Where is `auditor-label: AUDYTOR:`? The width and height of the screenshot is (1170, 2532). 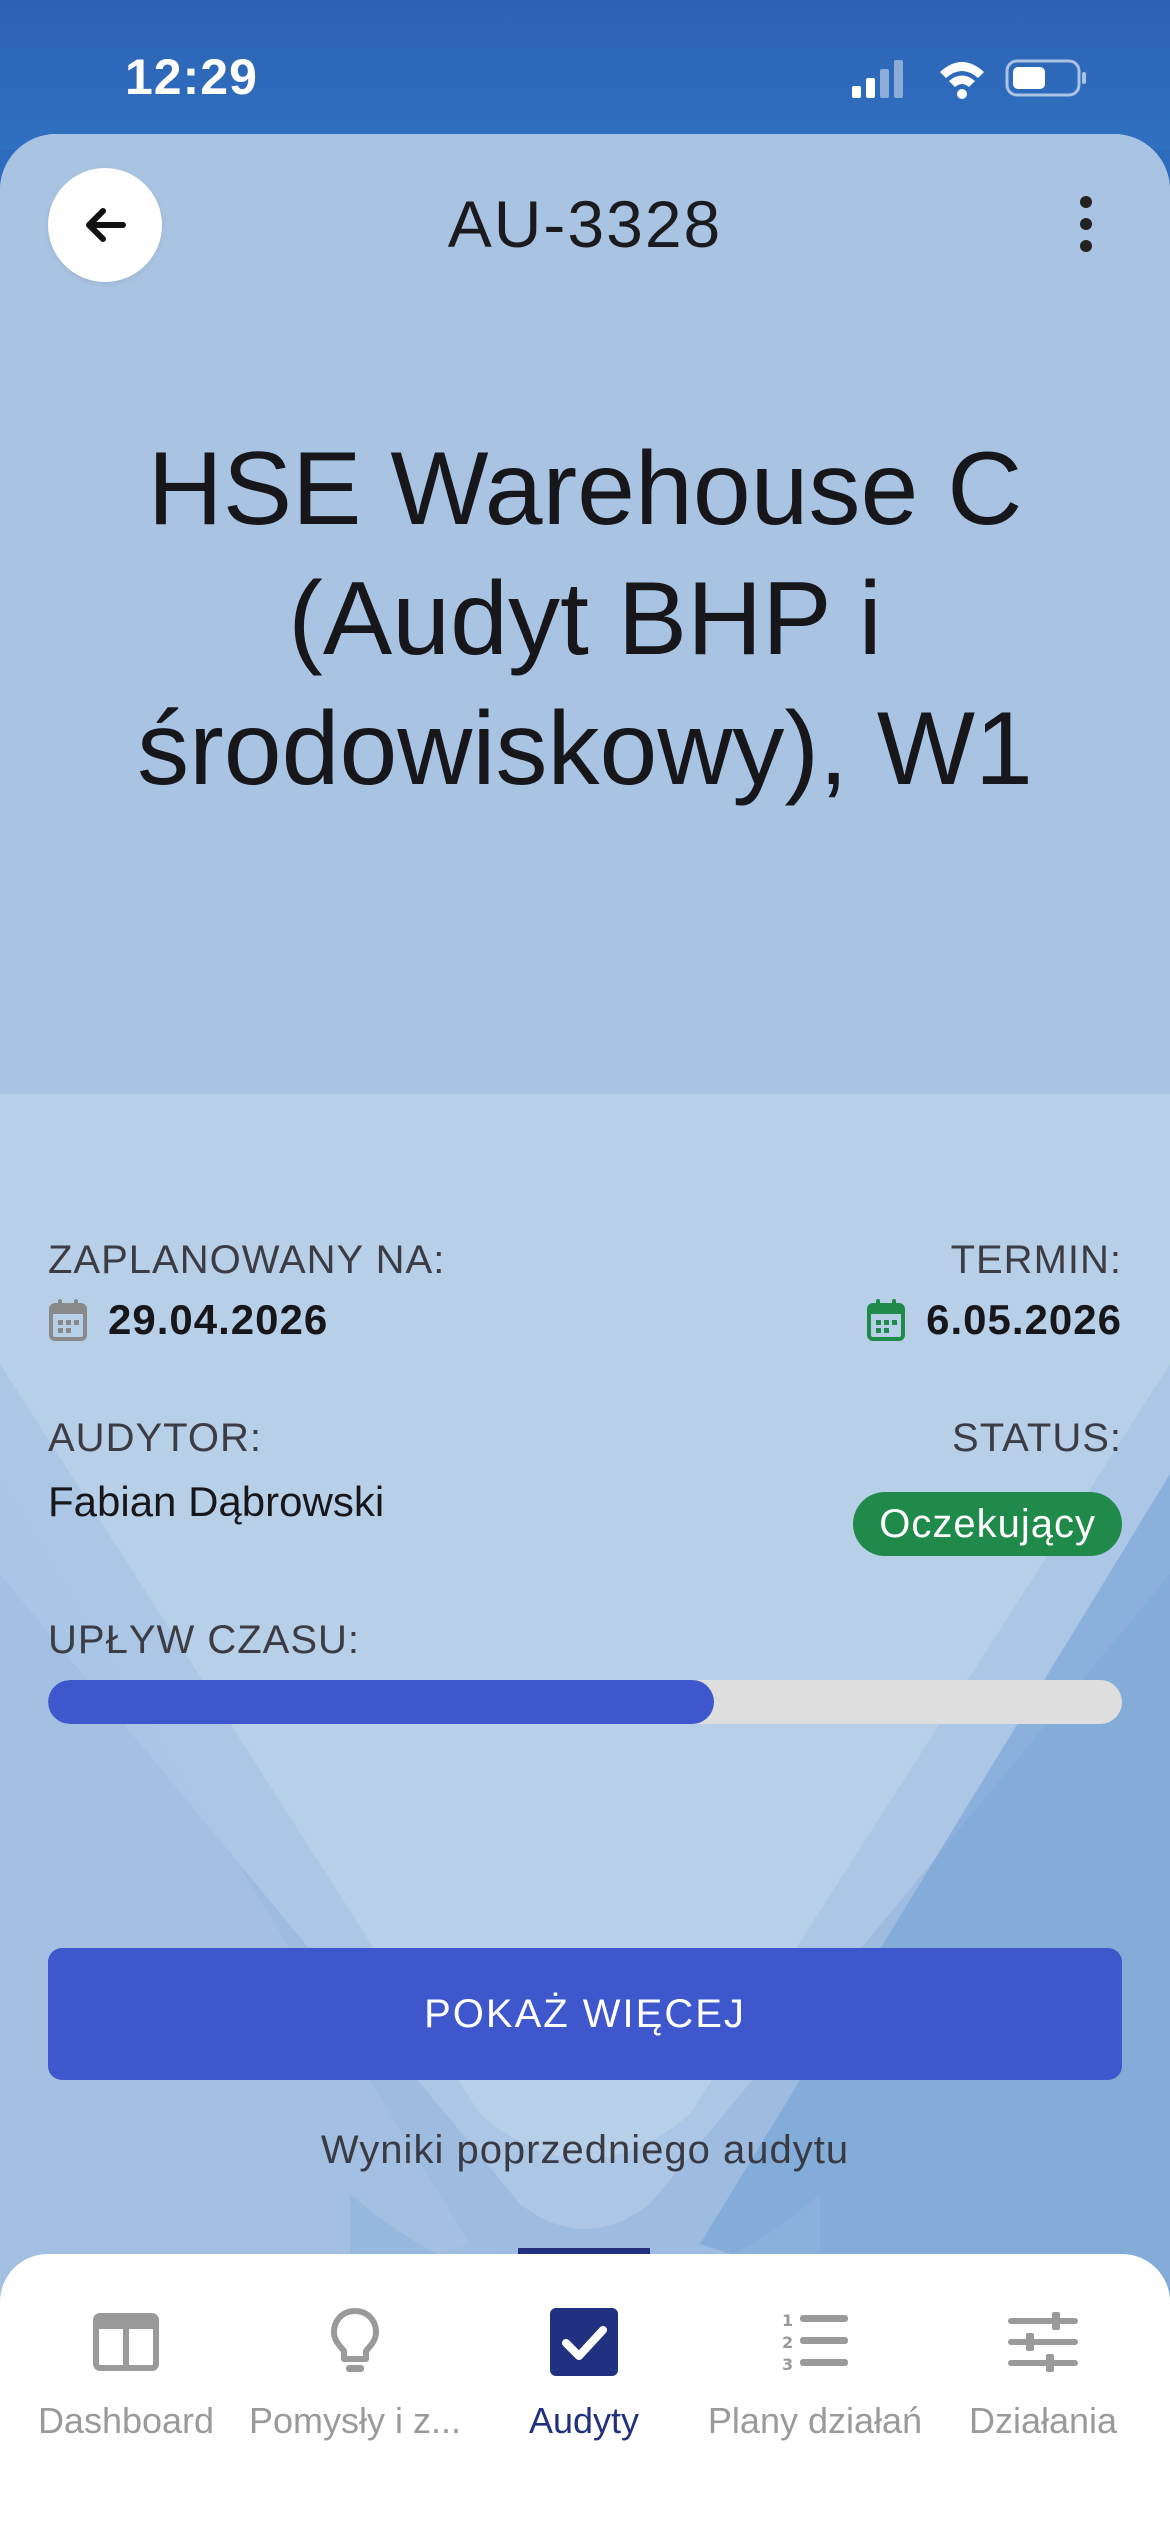 auditor-label: AUDYTOR: is located at coordinates (155, 1438).